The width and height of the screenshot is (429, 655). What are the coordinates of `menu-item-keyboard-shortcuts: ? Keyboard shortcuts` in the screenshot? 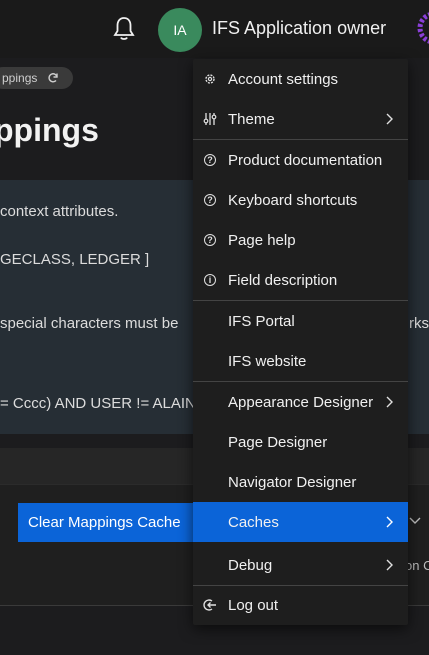 It's located at (300, 200).